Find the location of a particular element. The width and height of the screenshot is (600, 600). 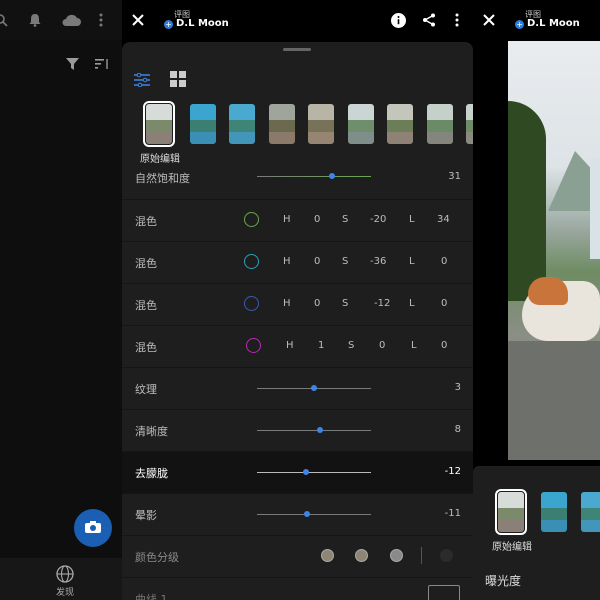

camera-icon is located at coordinates (93, 528).